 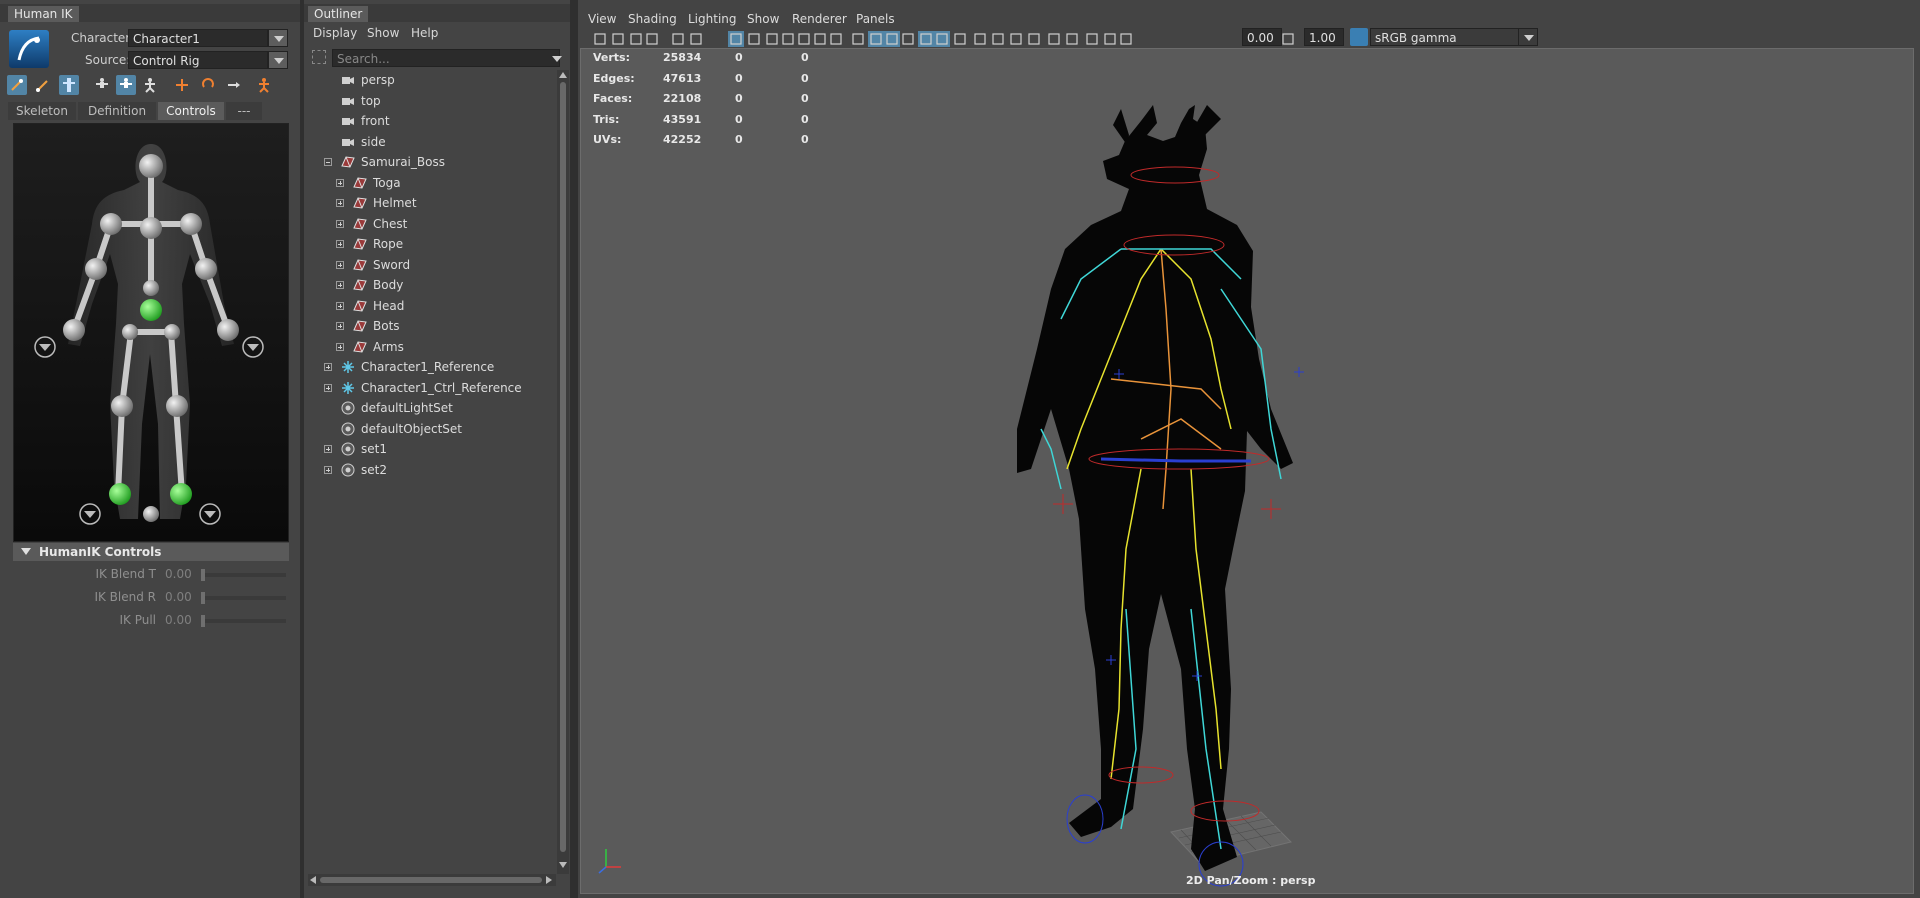 I want to click on lights-icon, so click(x=980, y=39).